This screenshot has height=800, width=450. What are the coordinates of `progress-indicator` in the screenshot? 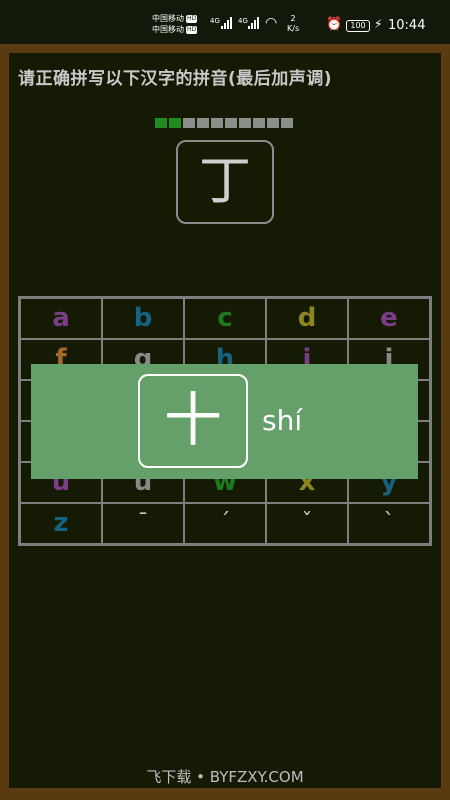 It's located at (224, 123).